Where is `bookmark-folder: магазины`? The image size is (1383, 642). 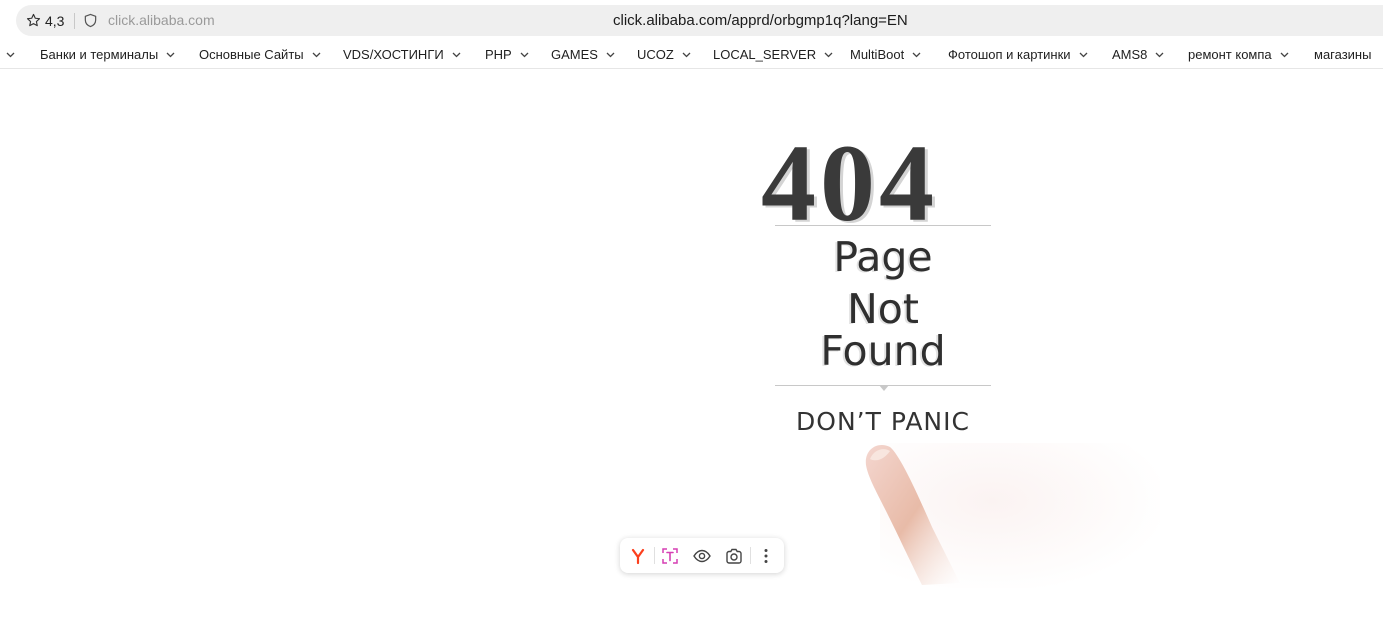 bookmark-folder: магазины is located at coordinates (1342, 54).